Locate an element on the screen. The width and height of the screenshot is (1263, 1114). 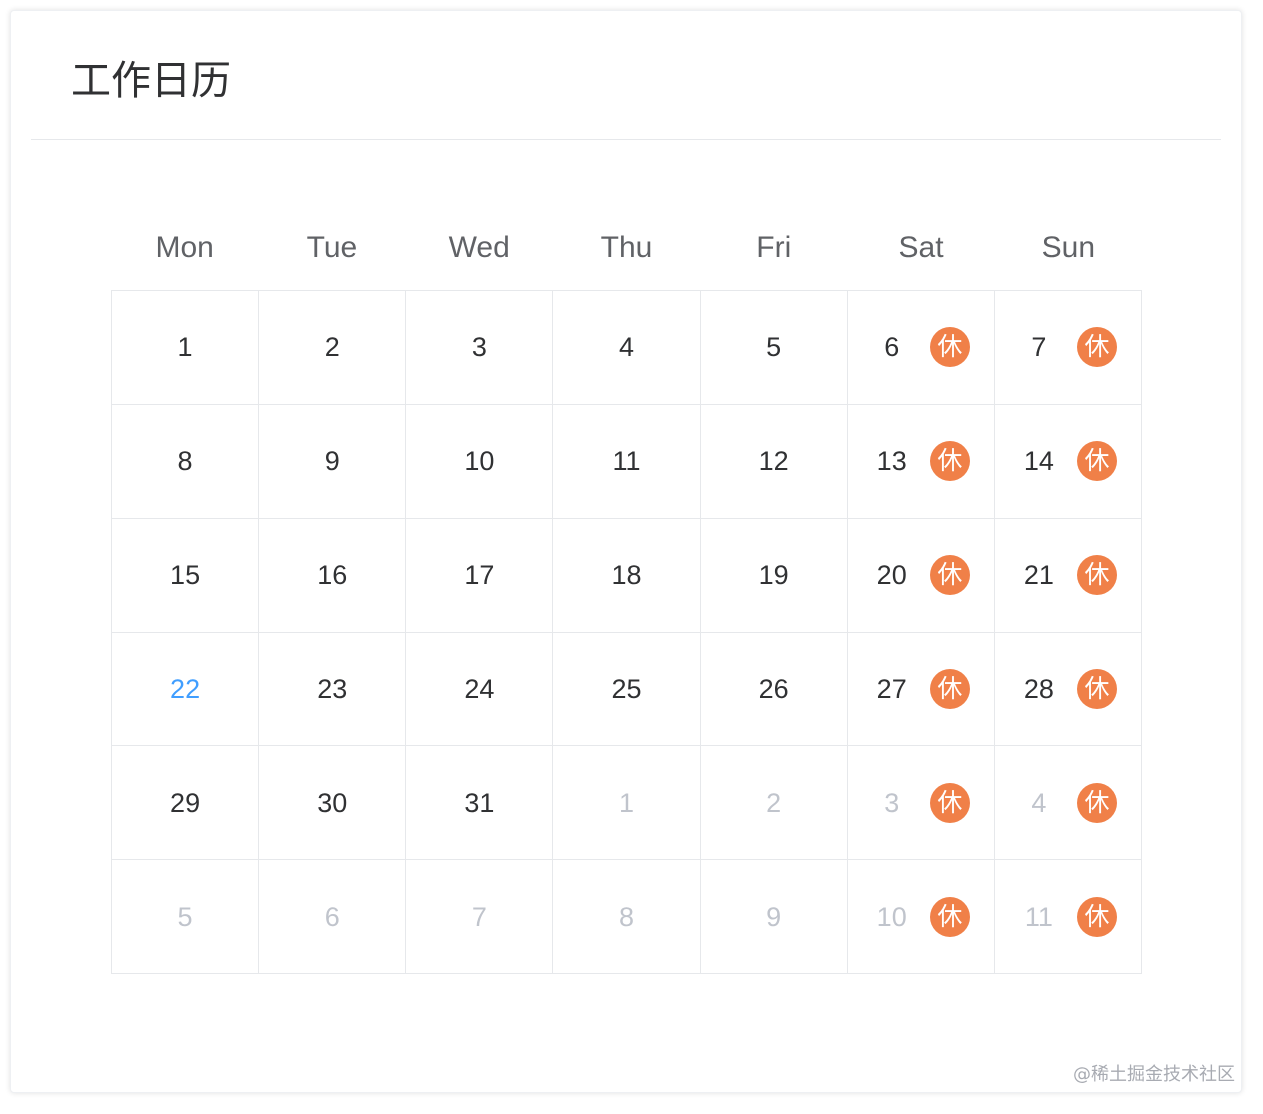
calendar-day-cell: 25 is located at coordinates (627, 689).